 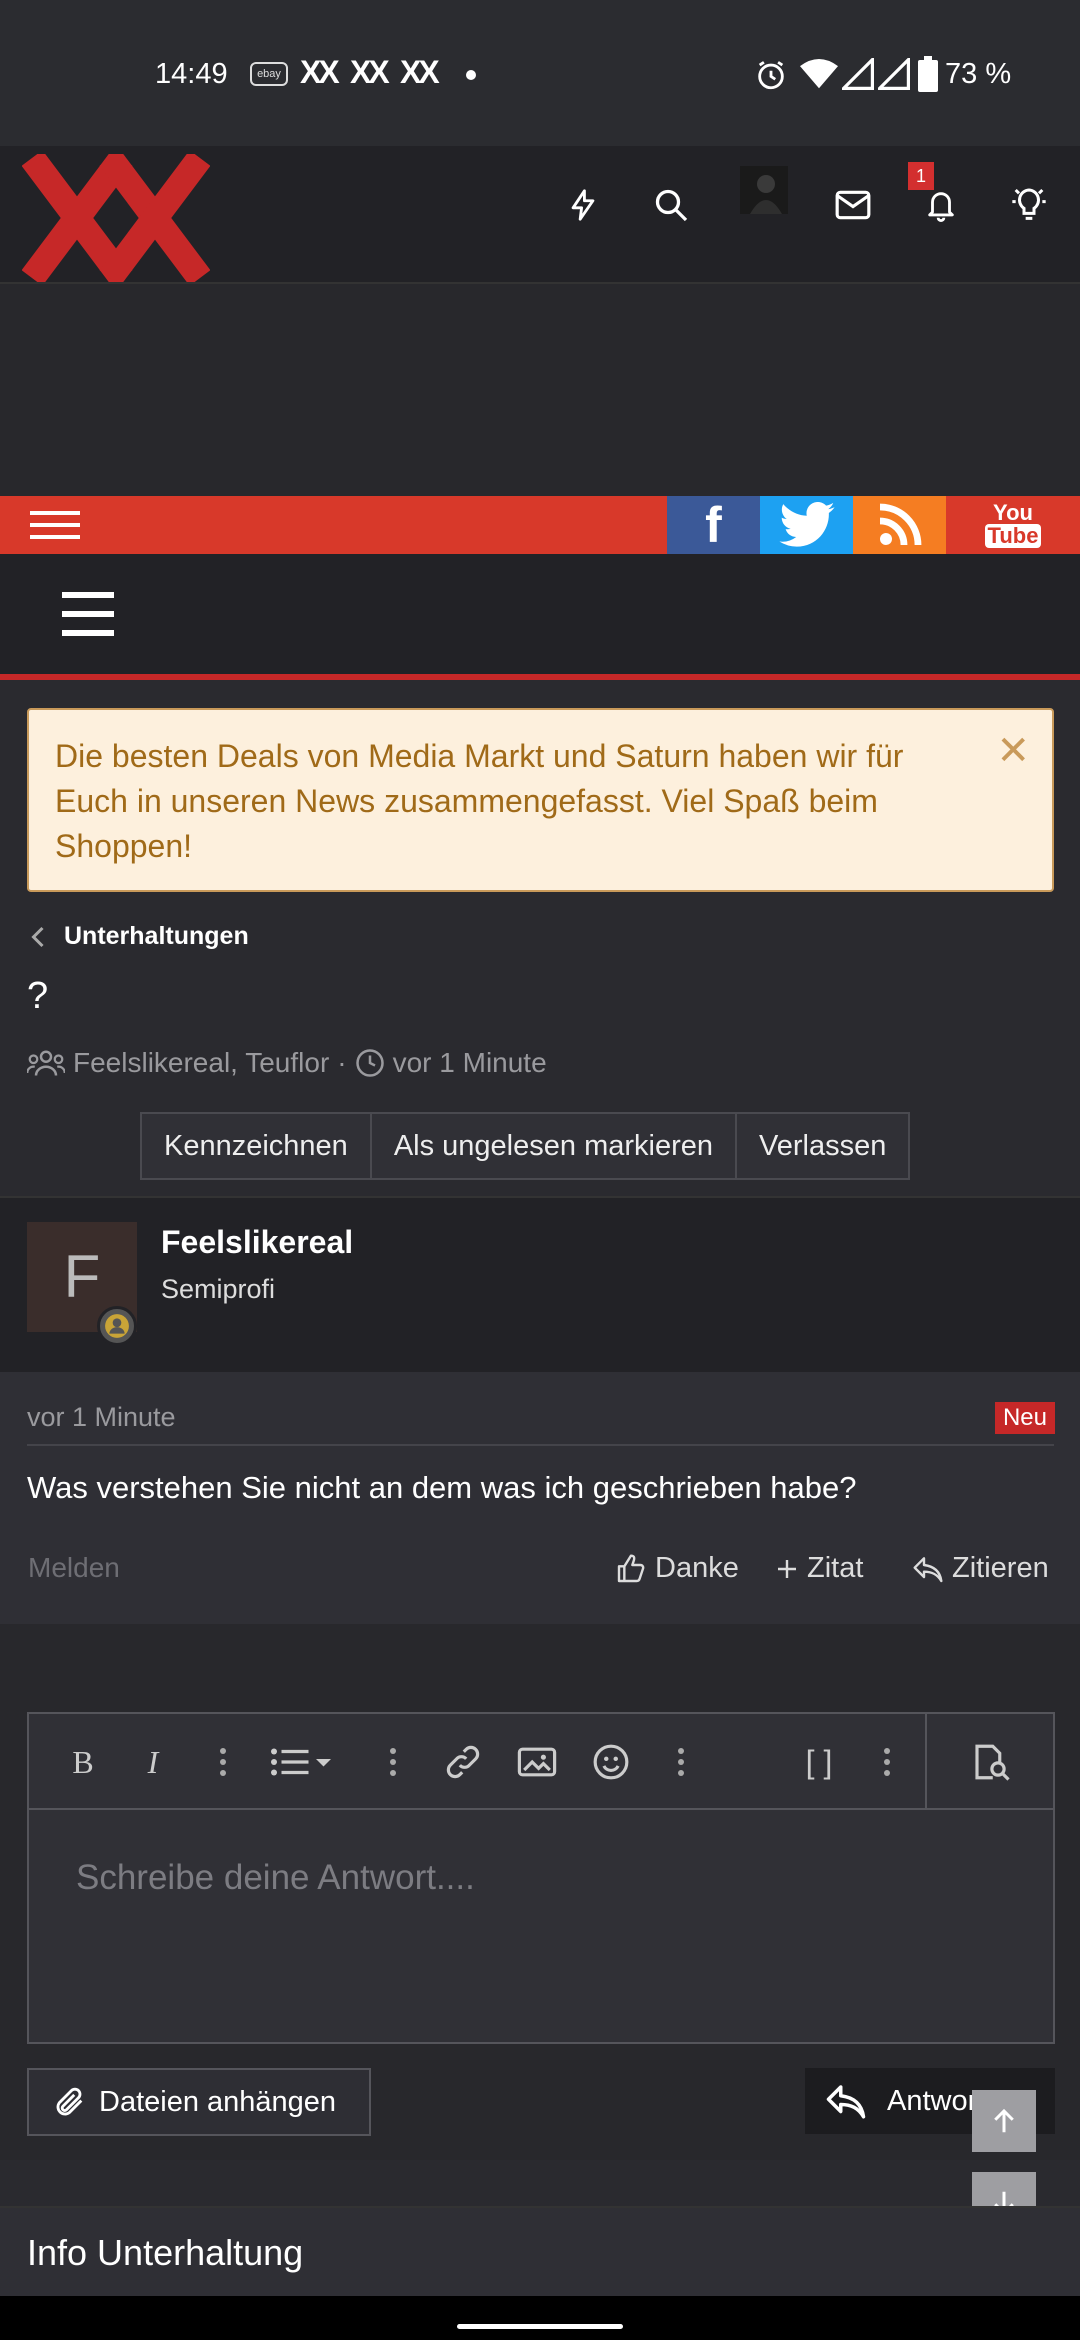 I want to click on users-icon, so click(x=46, y=1063).